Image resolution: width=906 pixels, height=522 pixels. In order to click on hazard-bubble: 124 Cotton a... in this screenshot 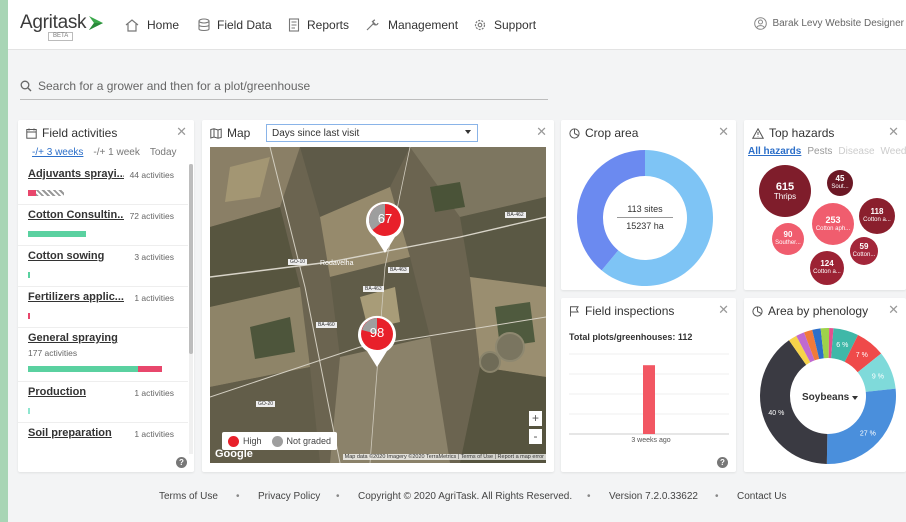, I will do `click(827, 268)`.